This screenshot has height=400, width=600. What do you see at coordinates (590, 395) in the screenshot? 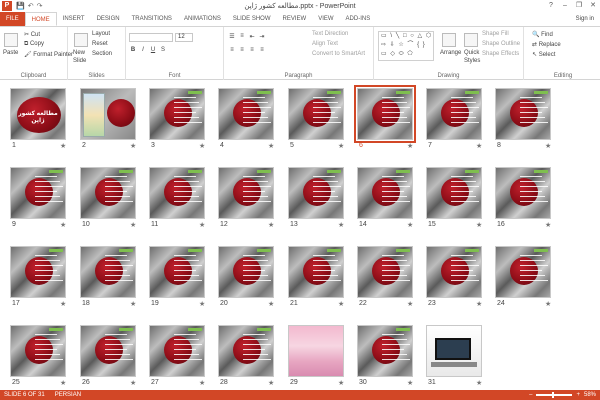
I see `zoom-level: 58%` at bounding box center [590, 395].